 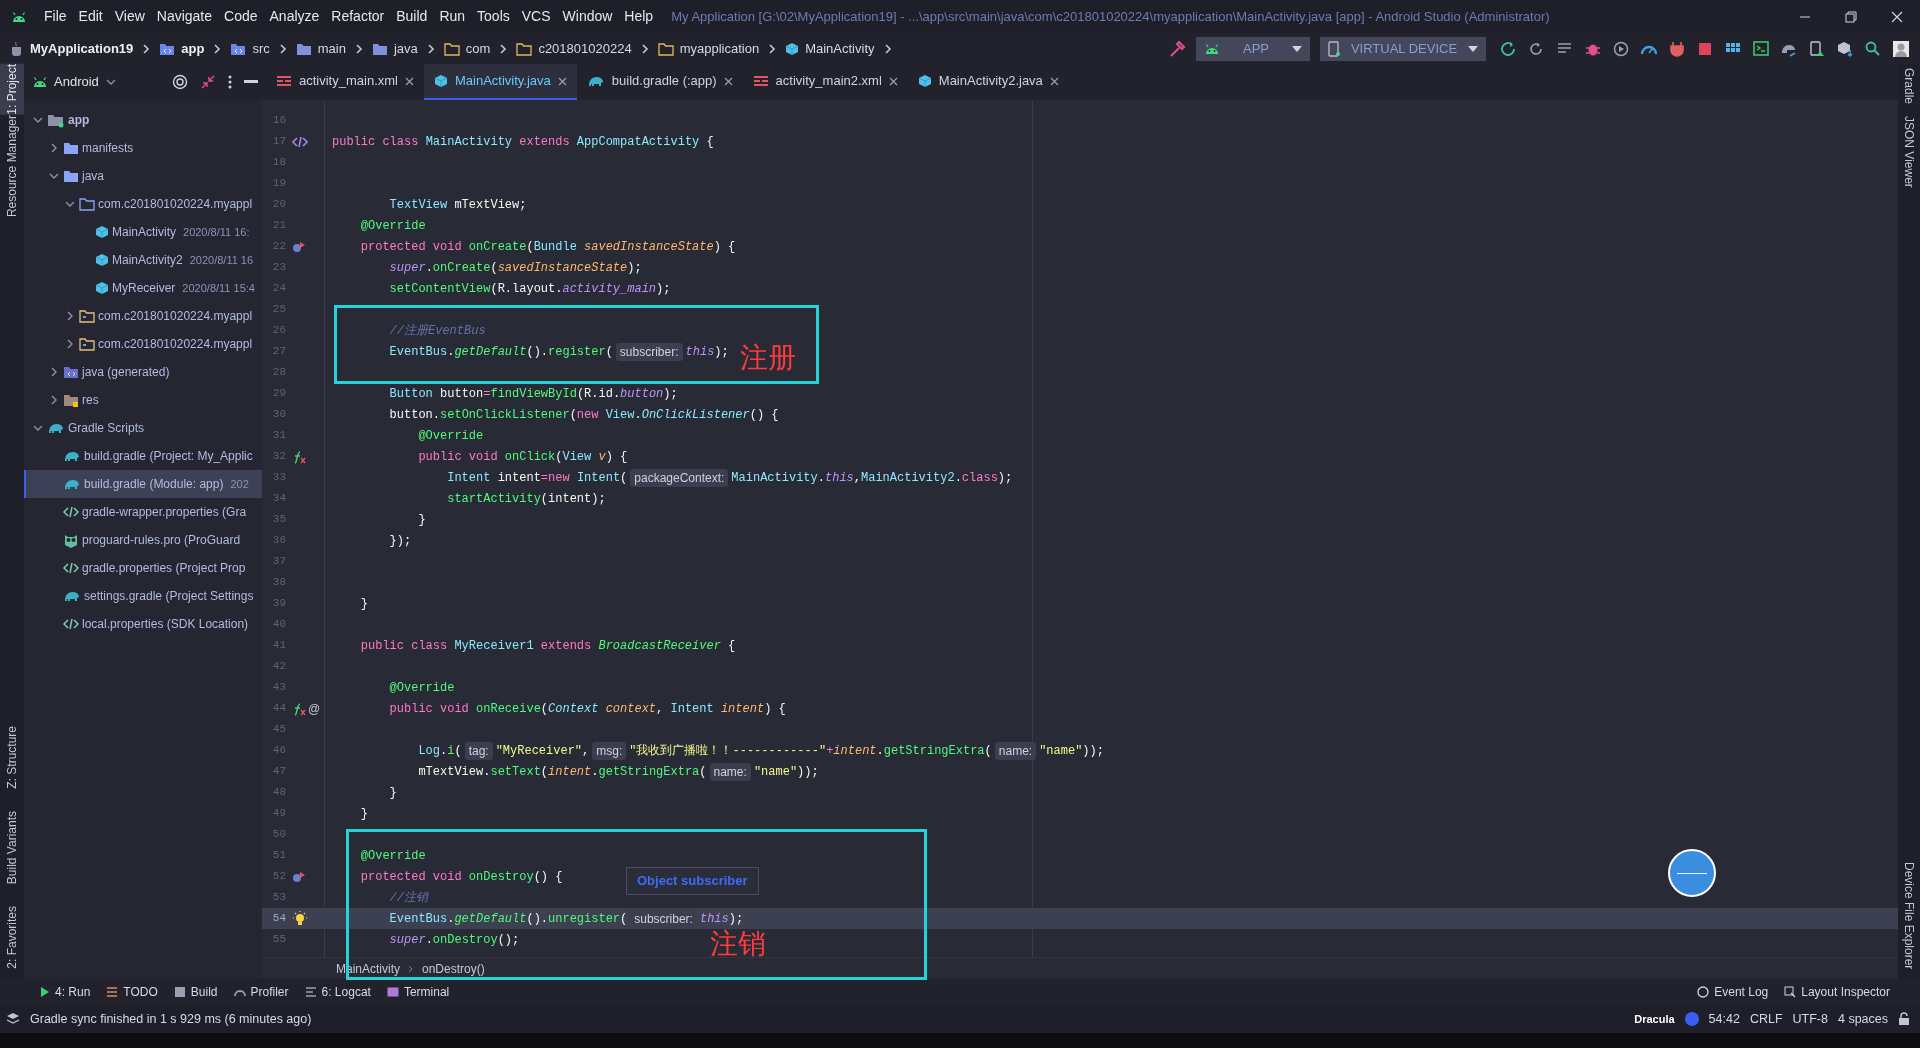 I want to click on breadcrumb-item: com, so click(x=467, y=48).